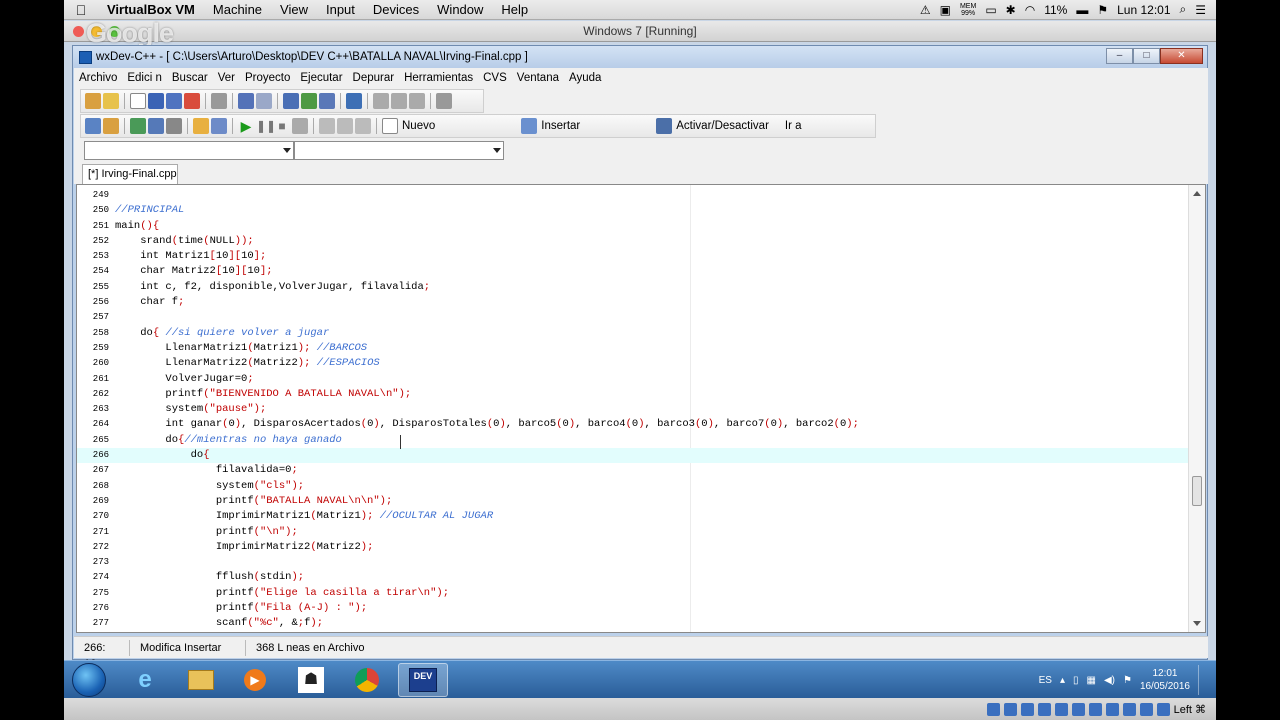  Describe the element at coordinates (174, 101) in the screenshot. I see `save-all-icon` at that location.